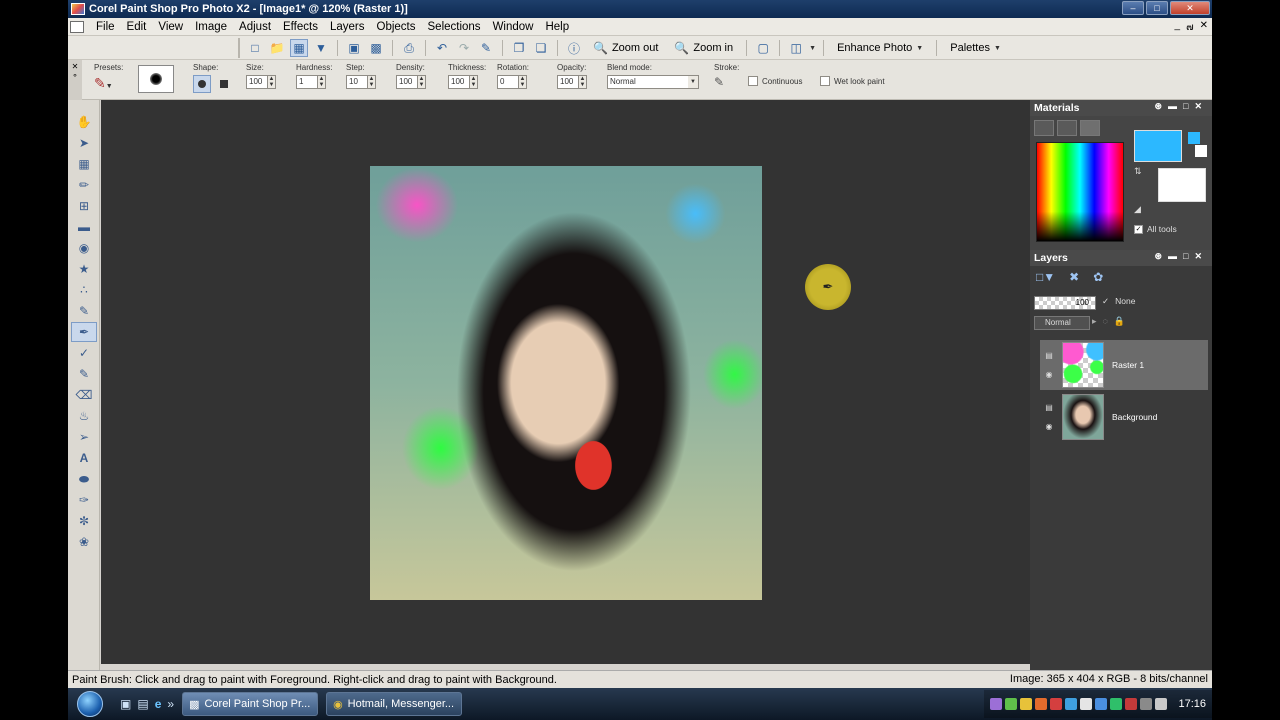 The image size is (1280, 720). Describe the element at coordinates (347, 27) in the screenshot. I see `menu-layers: Layers` at that location.